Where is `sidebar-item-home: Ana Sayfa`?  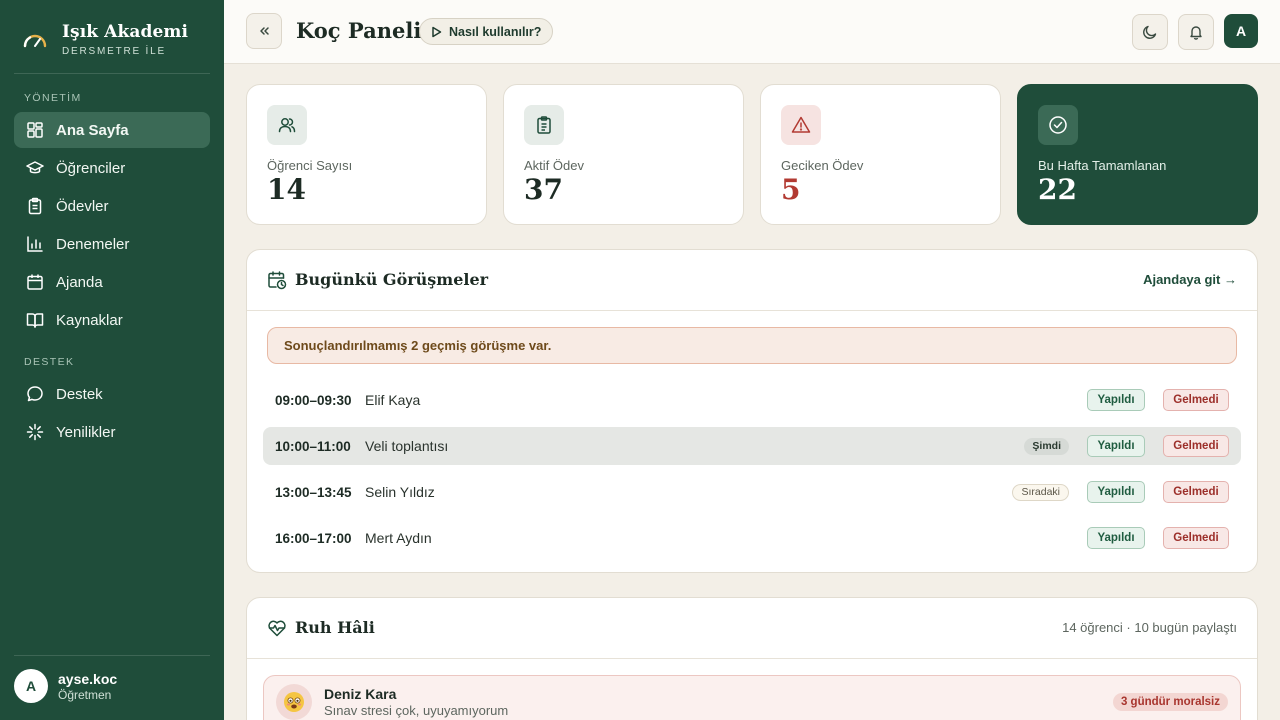
sidebar-item-home: Ana Sayfa is located at coordinates (112, 130).